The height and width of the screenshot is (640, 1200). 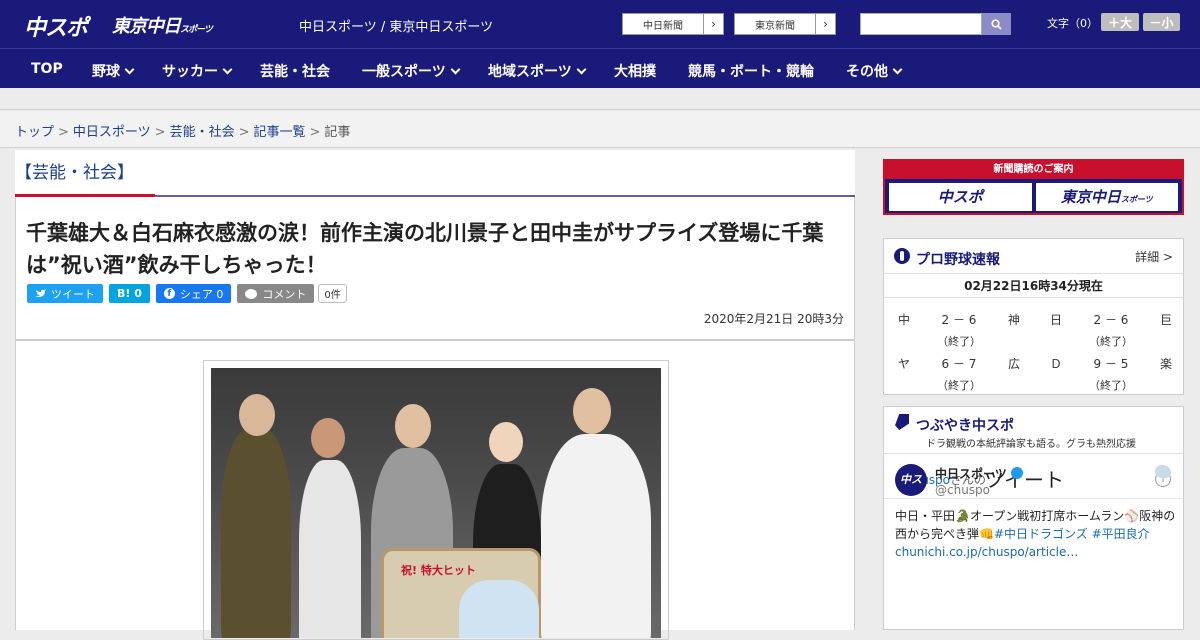 I want to click on away-team: 楽, so click(x=1165, y=364).